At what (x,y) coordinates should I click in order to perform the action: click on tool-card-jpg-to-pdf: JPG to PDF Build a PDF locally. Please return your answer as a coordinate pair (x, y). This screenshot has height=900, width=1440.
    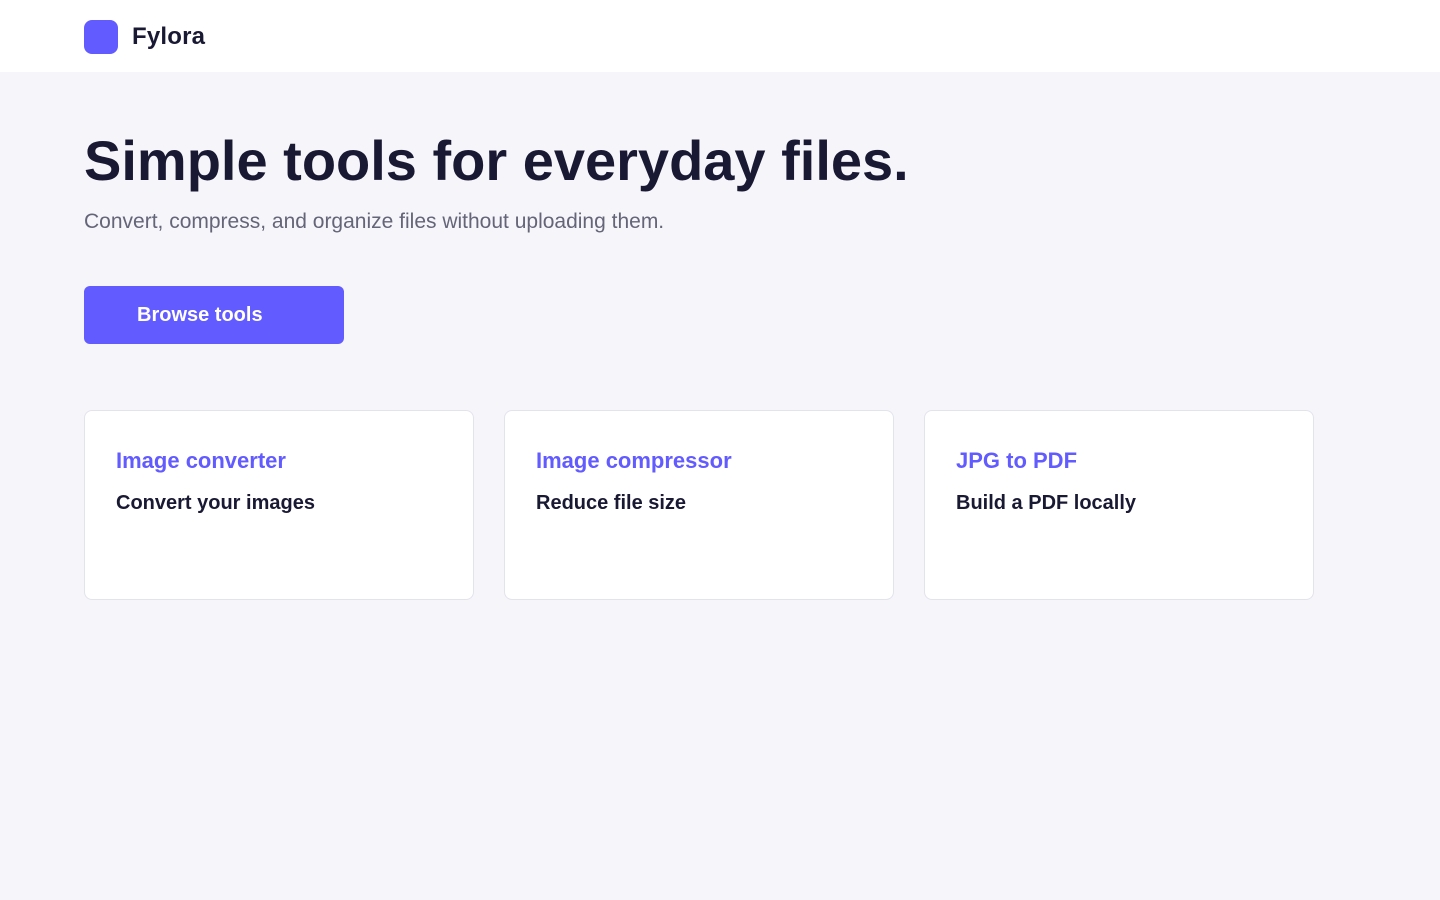
    Looking at the image, I should click on (1119, 505).